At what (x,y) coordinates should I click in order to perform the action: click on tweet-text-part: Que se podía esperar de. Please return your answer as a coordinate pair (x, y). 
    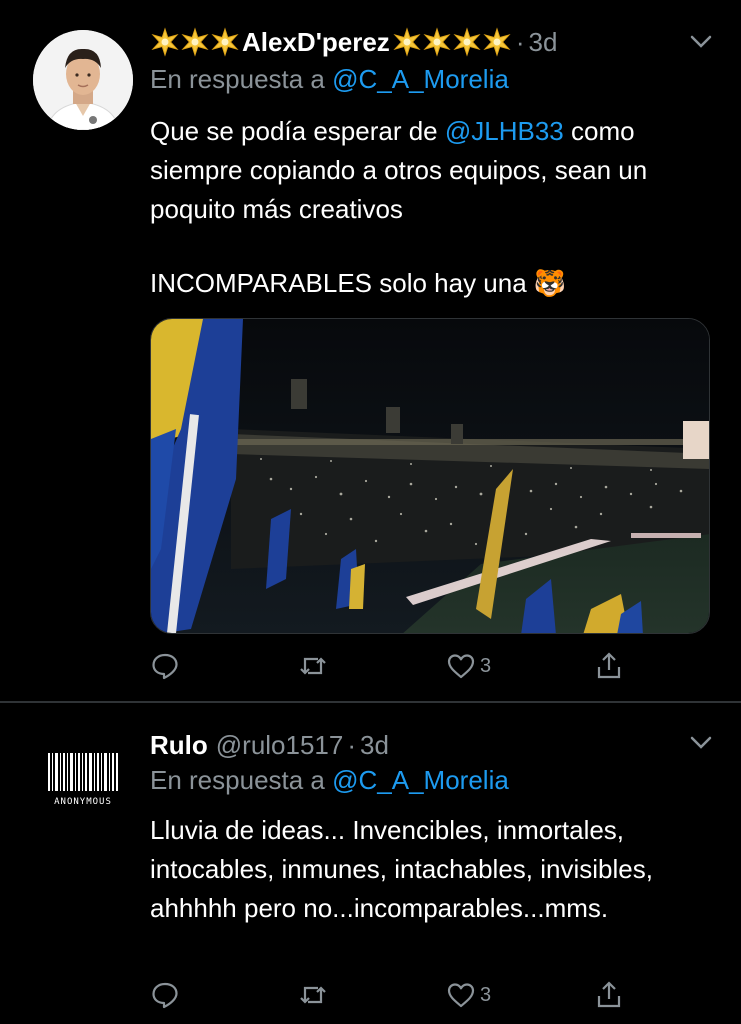
    Looking at the image, I should click on (297, 131).